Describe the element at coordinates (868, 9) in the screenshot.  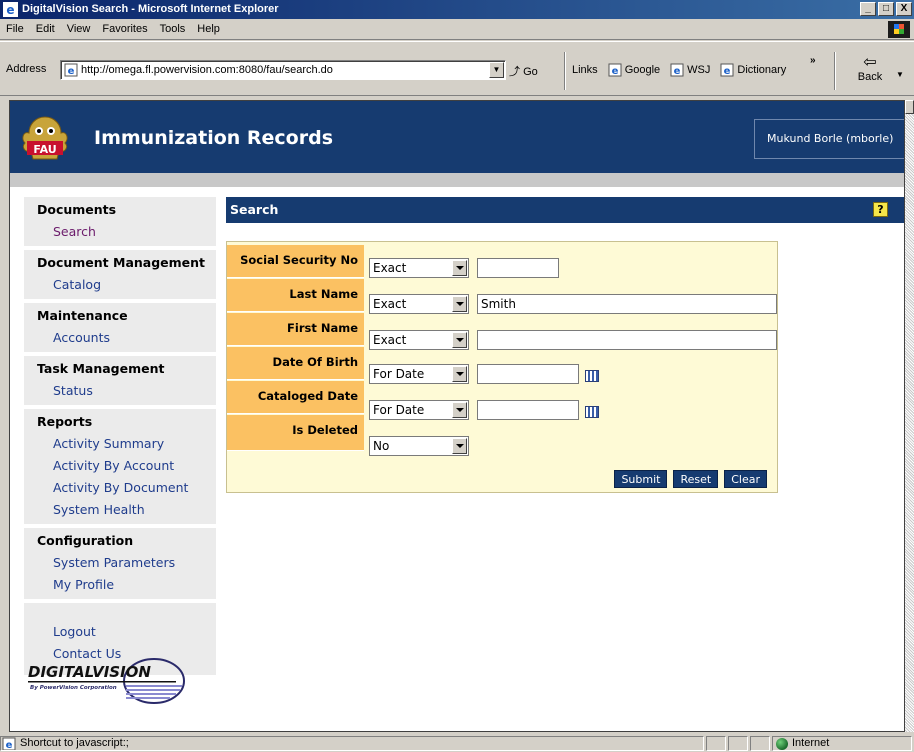
I see `minimize-button: _` at that location.